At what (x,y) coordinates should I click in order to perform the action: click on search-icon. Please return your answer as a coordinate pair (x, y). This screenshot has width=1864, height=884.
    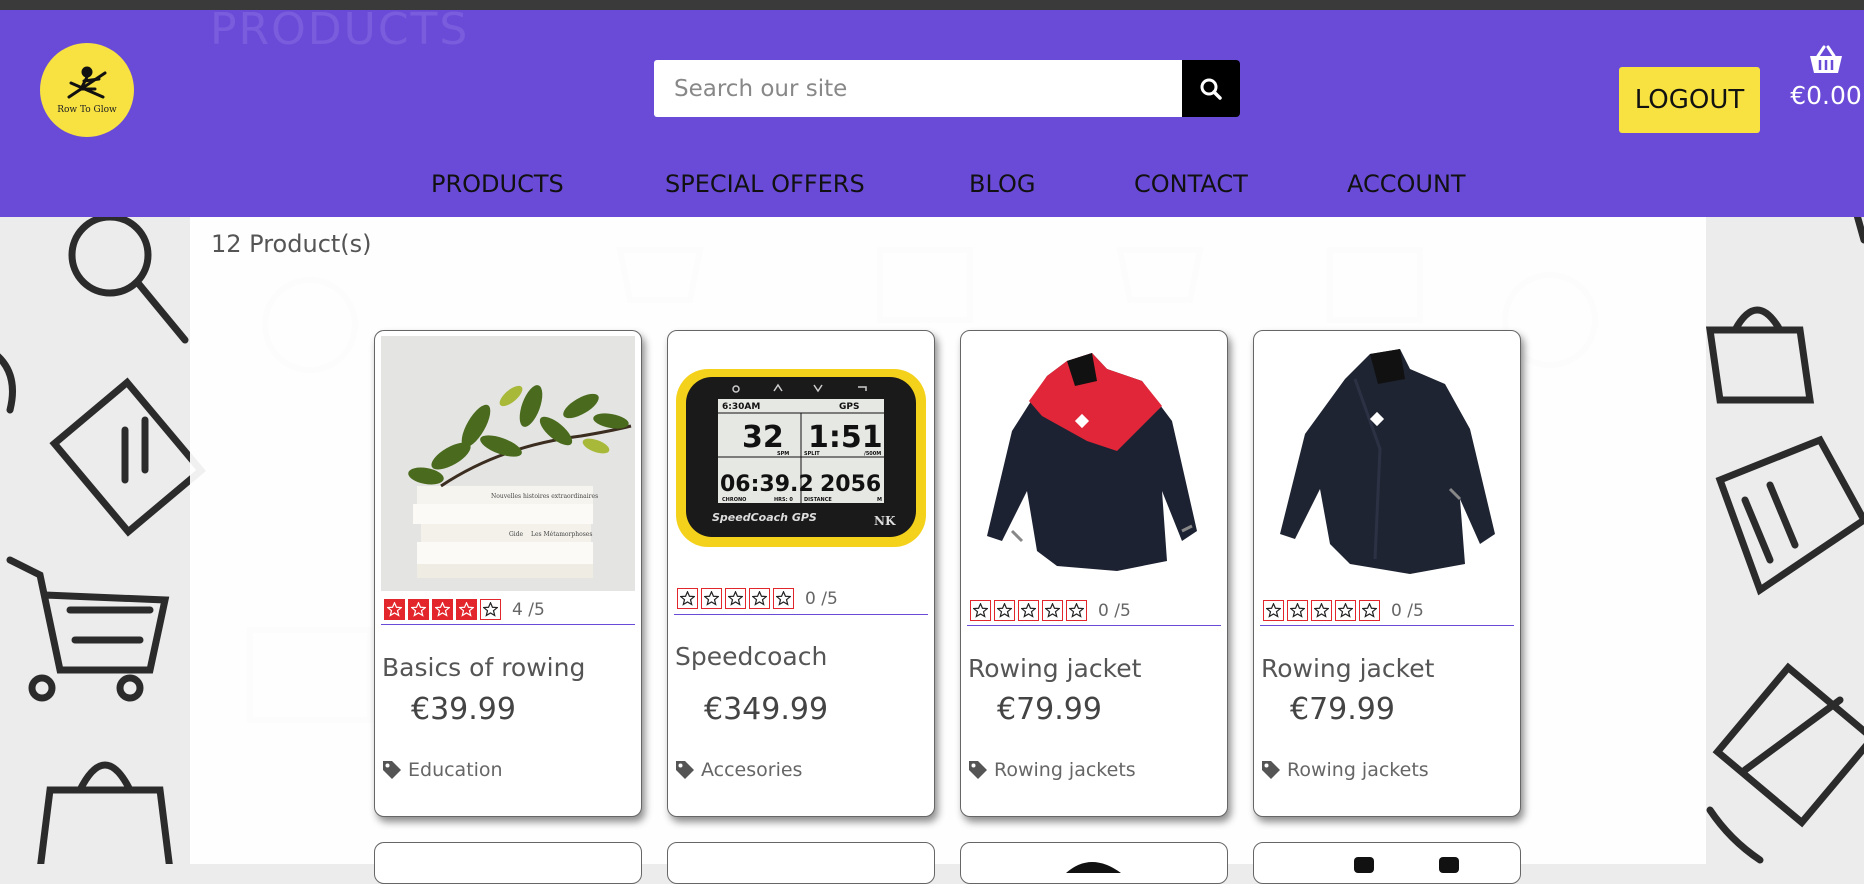
    Looking at the image, I should click on (1211, 89).